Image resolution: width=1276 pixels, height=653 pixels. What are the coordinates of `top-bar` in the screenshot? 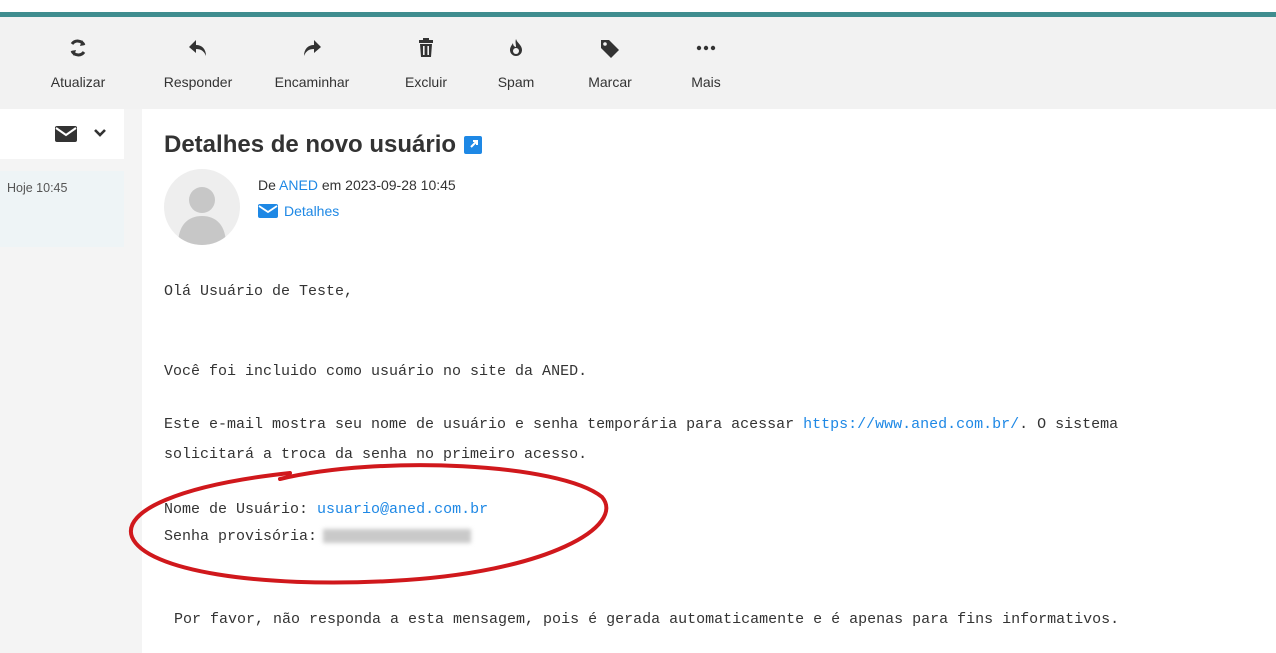 It's located at (638, 9).